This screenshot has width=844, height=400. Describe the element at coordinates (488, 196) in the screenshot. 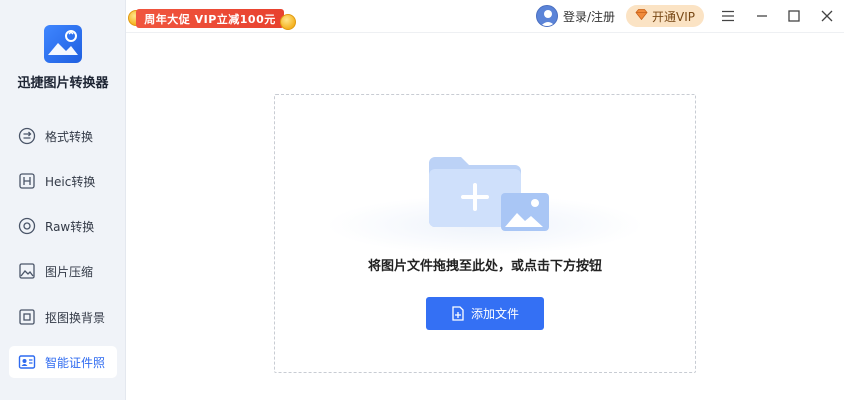

I see `folder-add-image-icon` at that location.